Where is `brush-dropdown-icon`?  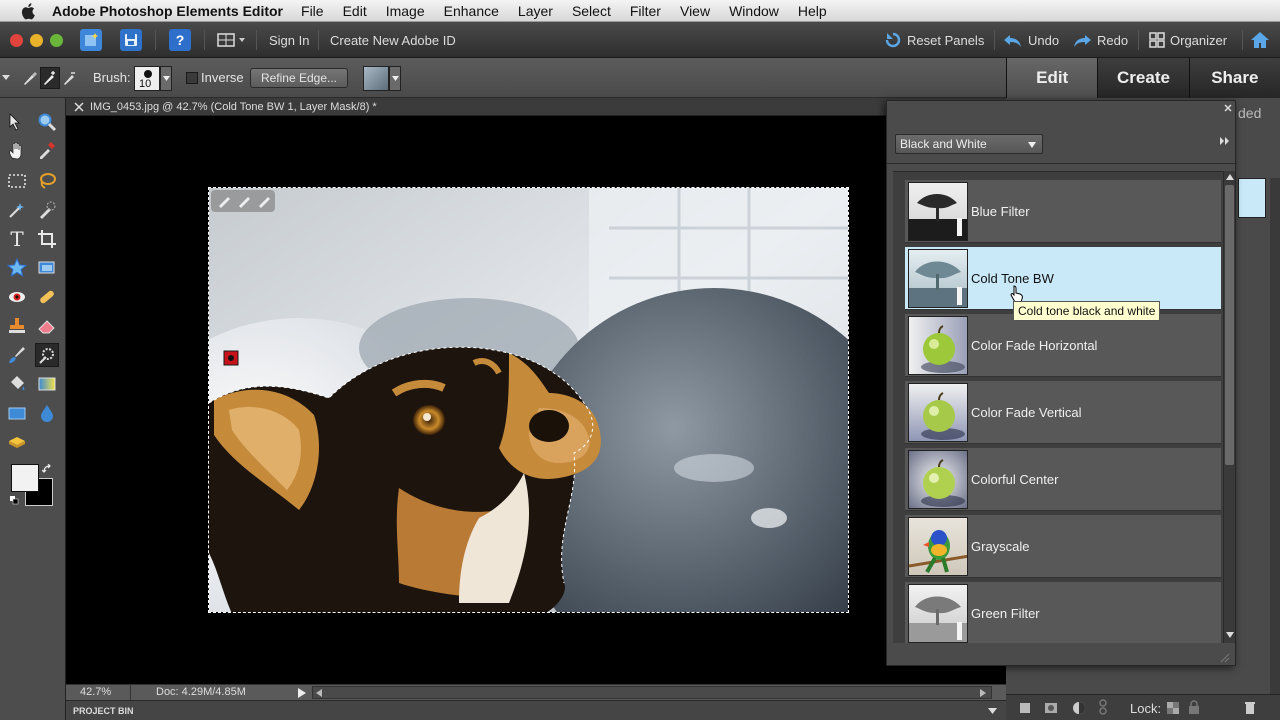 brush-dropdown-icon is located at coordinates (166, 78).